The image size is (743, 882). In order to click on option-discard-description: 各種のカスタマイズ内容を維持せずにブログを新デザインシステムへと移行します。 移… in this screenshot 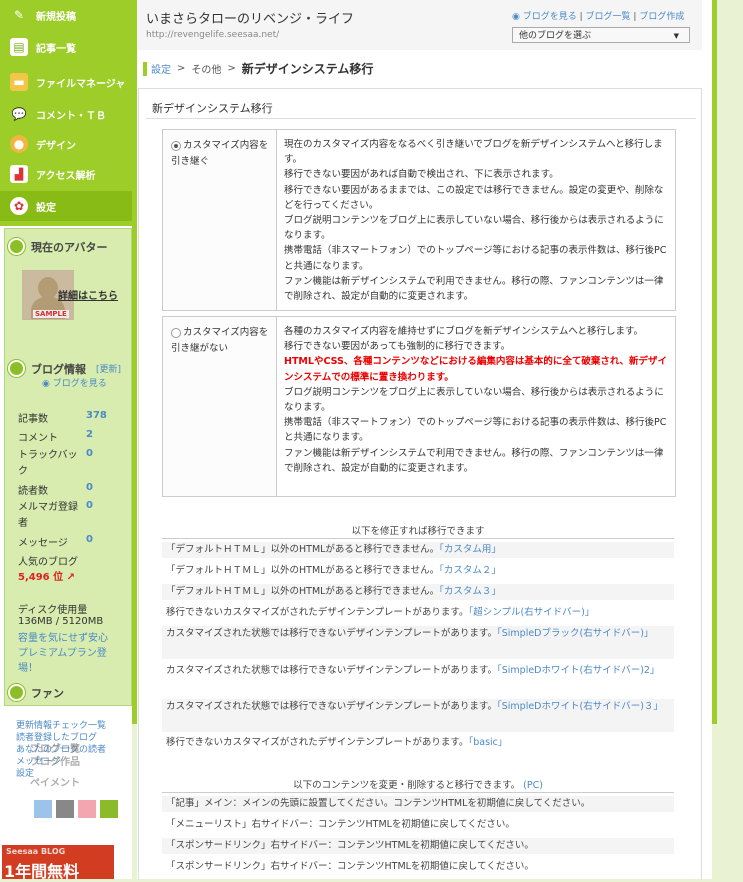, I will do `click(476, 400)`.